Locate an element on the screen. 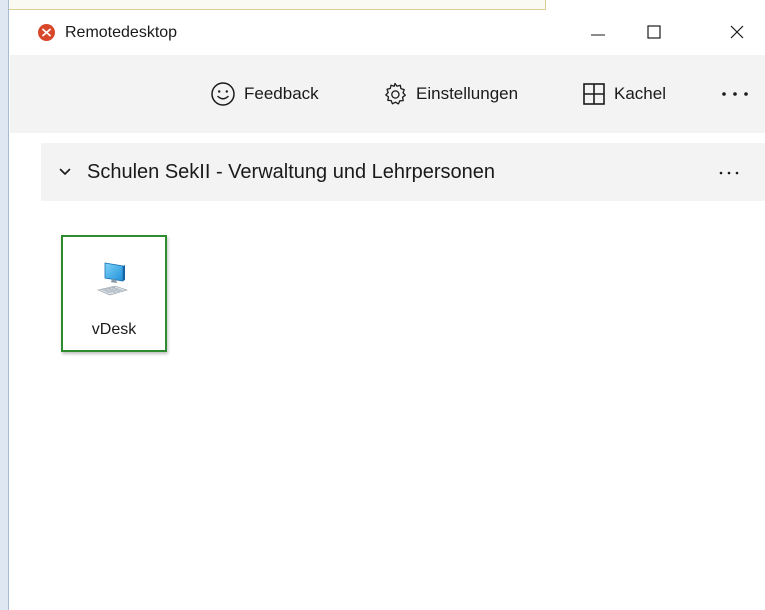  desktop-pc-icon is located at coordinates (113, 279).